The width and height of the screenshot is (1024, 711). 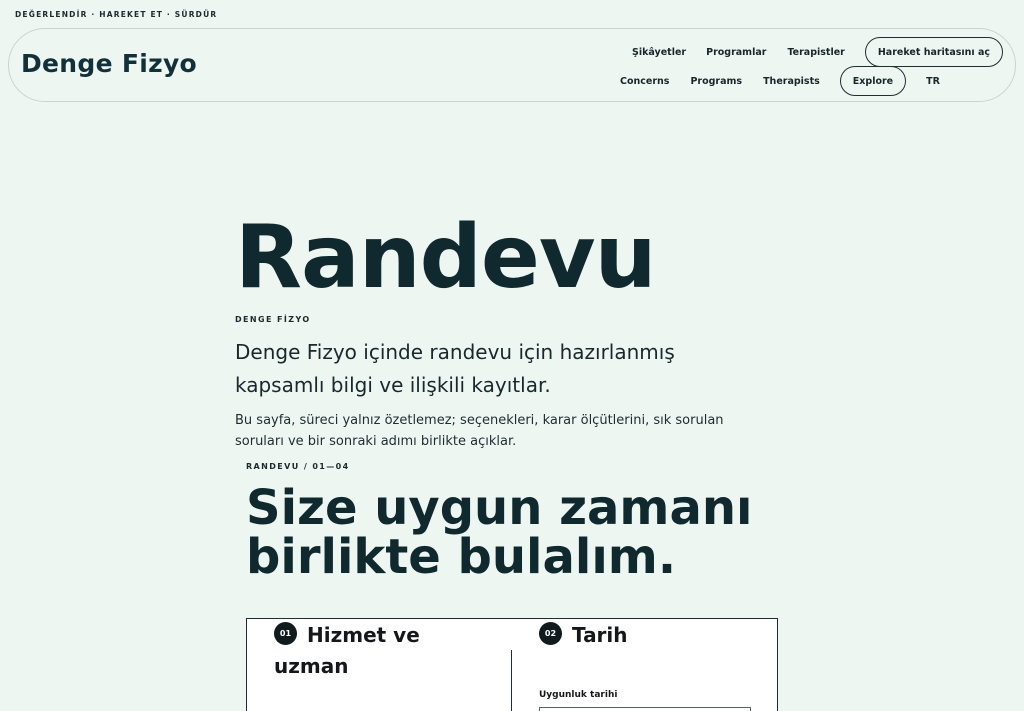 What do you see at coordinates (298, 466) in the screenshot?
I see `booking-step-label: RANDEVU / 01—04` at bounding box center [298, 466].